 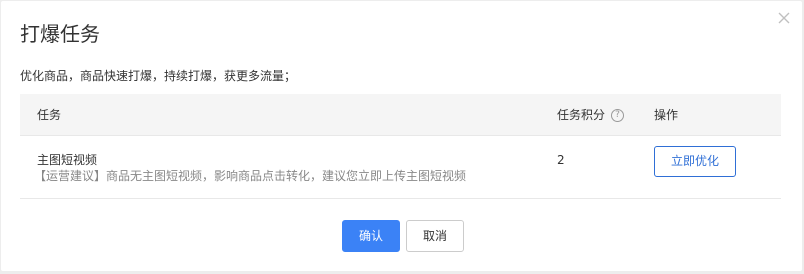 What do you see at coordinates (435, 236) in the screenshot?
I see `cancel-button: 取消` at bounding box center [435, 236].